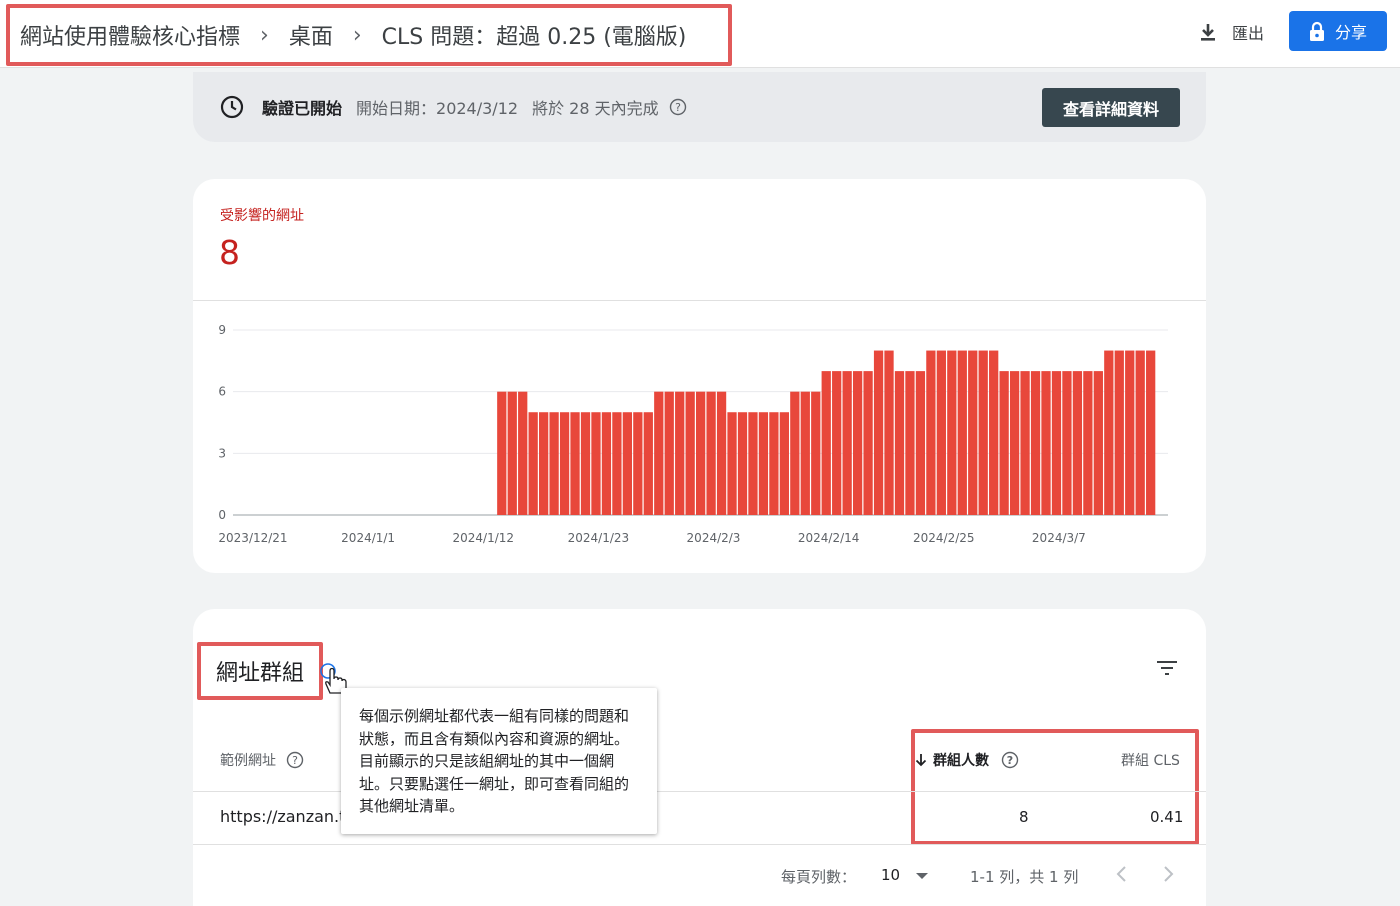 This screenshot has height=906, width=1400. Describe the element at coordinates (699, 107) in the screenshot. I see `validation-banner: 驗證已開始 開始日期：2024/3/12 將於 28 天內完成 ? 查看詳細資料` at that location.